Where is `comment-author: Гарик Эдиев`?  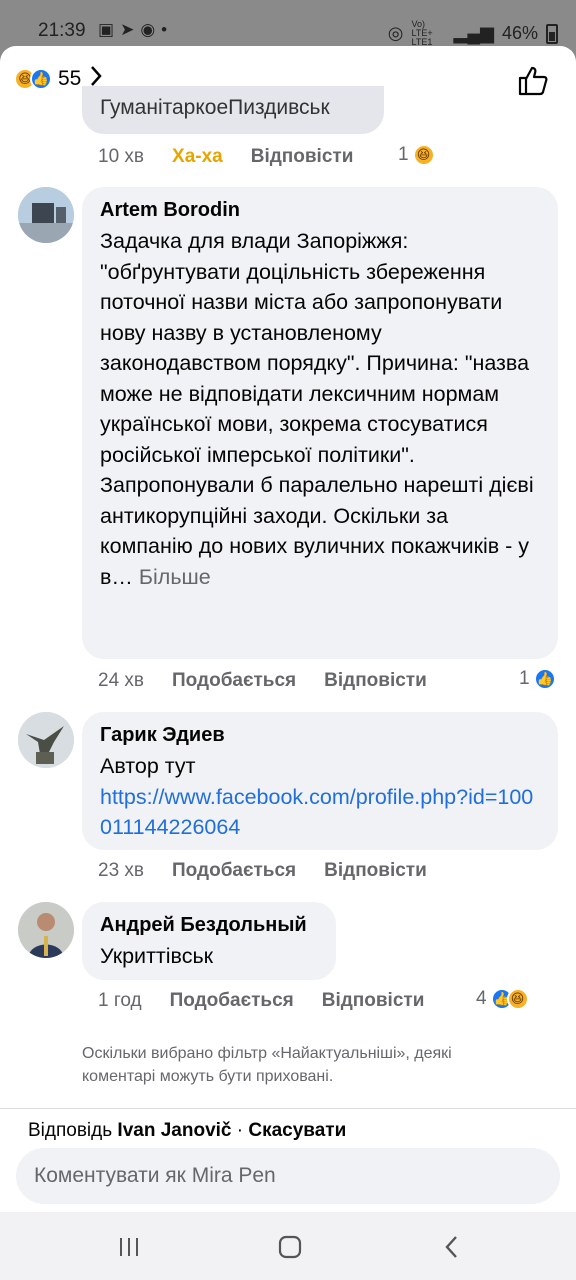
comment-author: Гарик Эдиев is located at coordinates (320, 735).